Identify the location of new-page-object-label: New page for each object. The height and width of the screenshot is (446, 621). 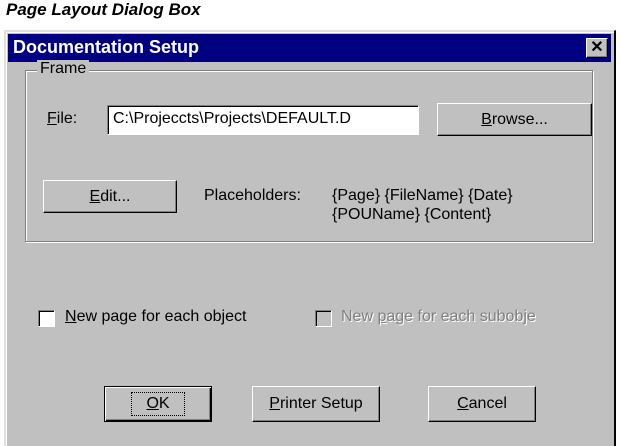
(155, 317).